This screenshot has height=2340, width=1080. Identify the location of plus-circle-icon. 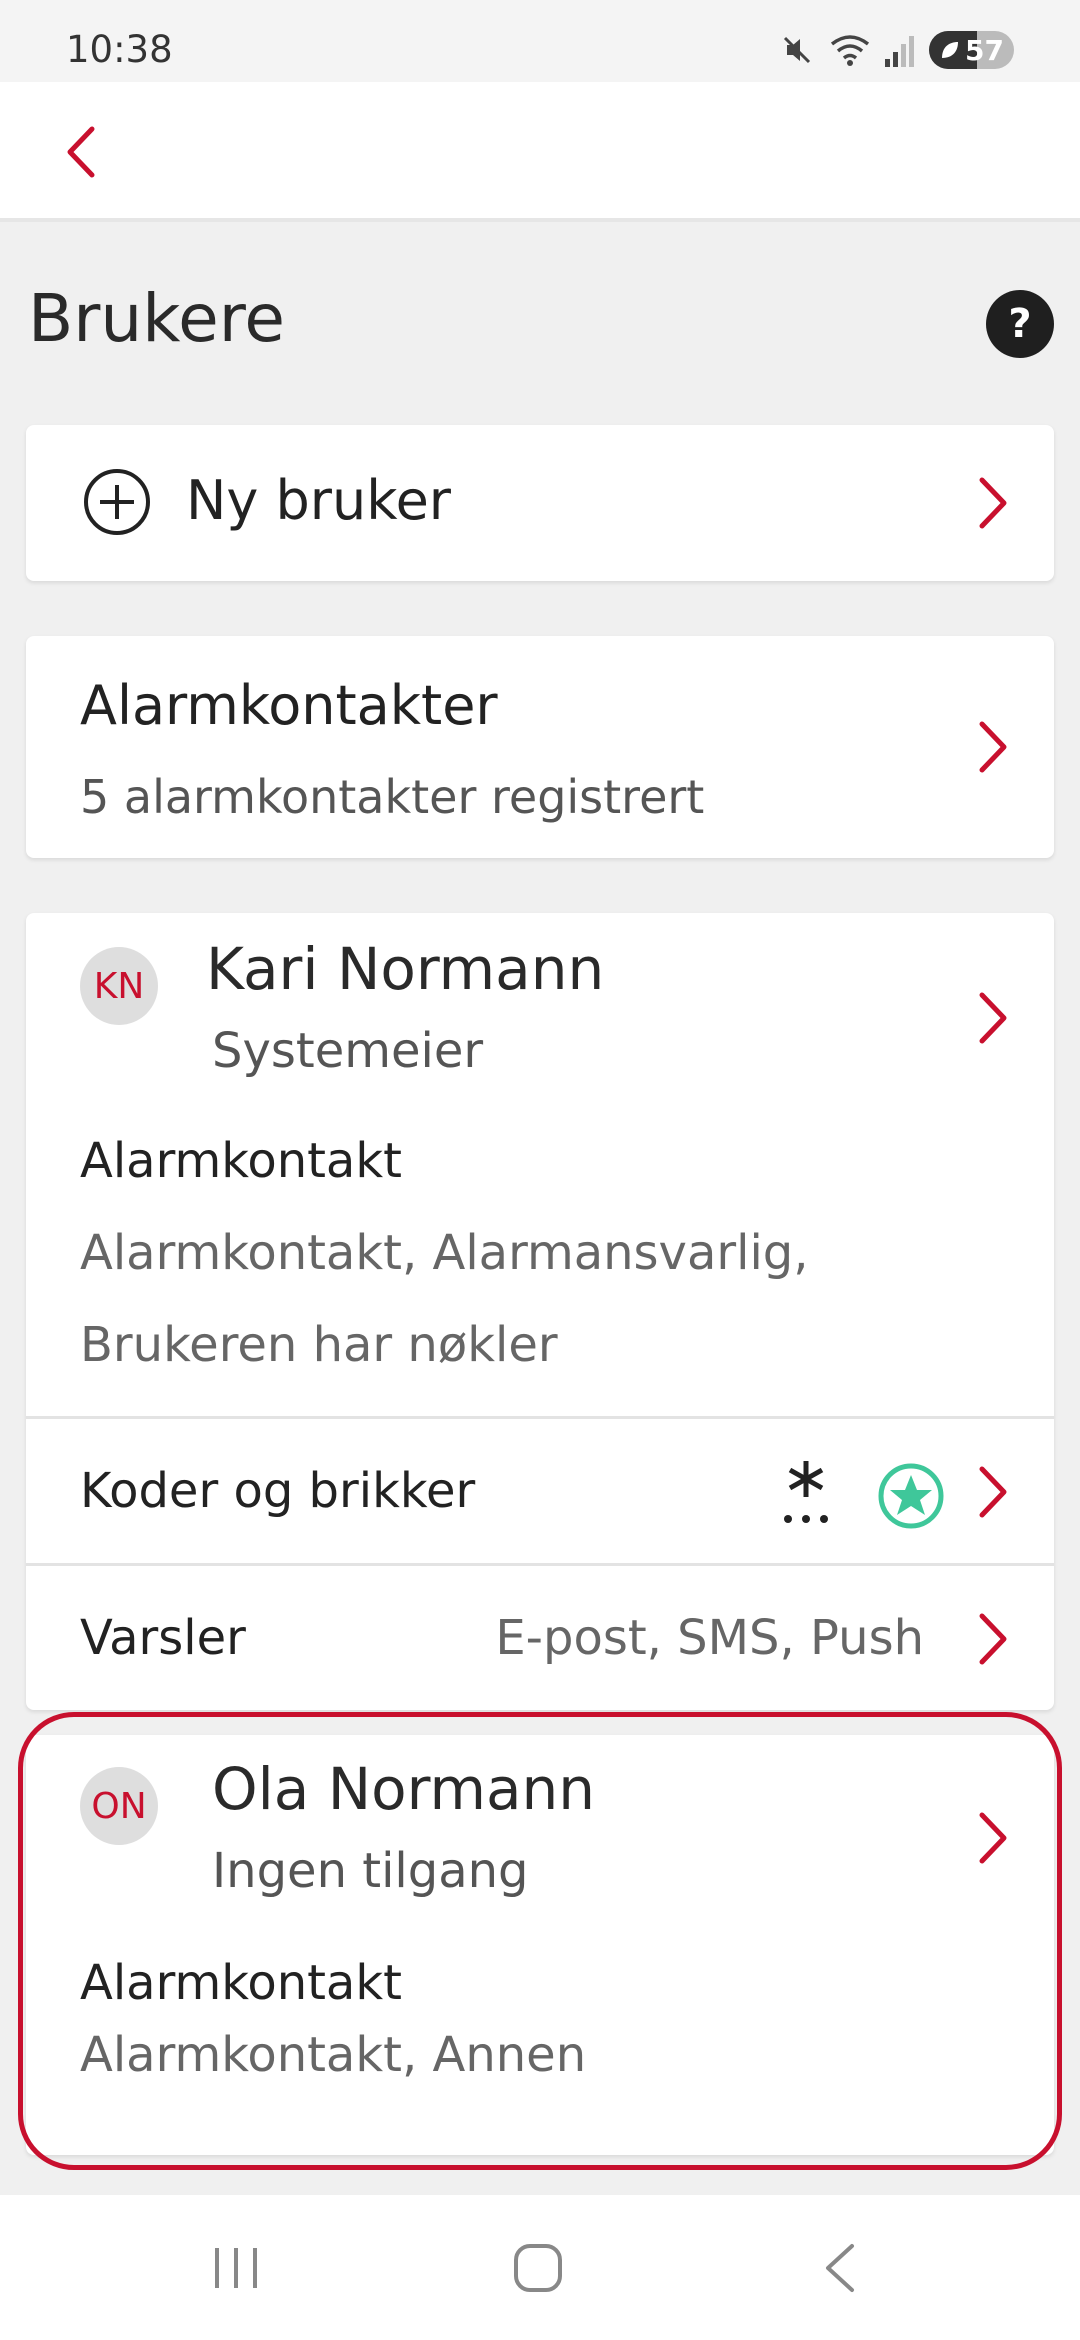
(117, 502).